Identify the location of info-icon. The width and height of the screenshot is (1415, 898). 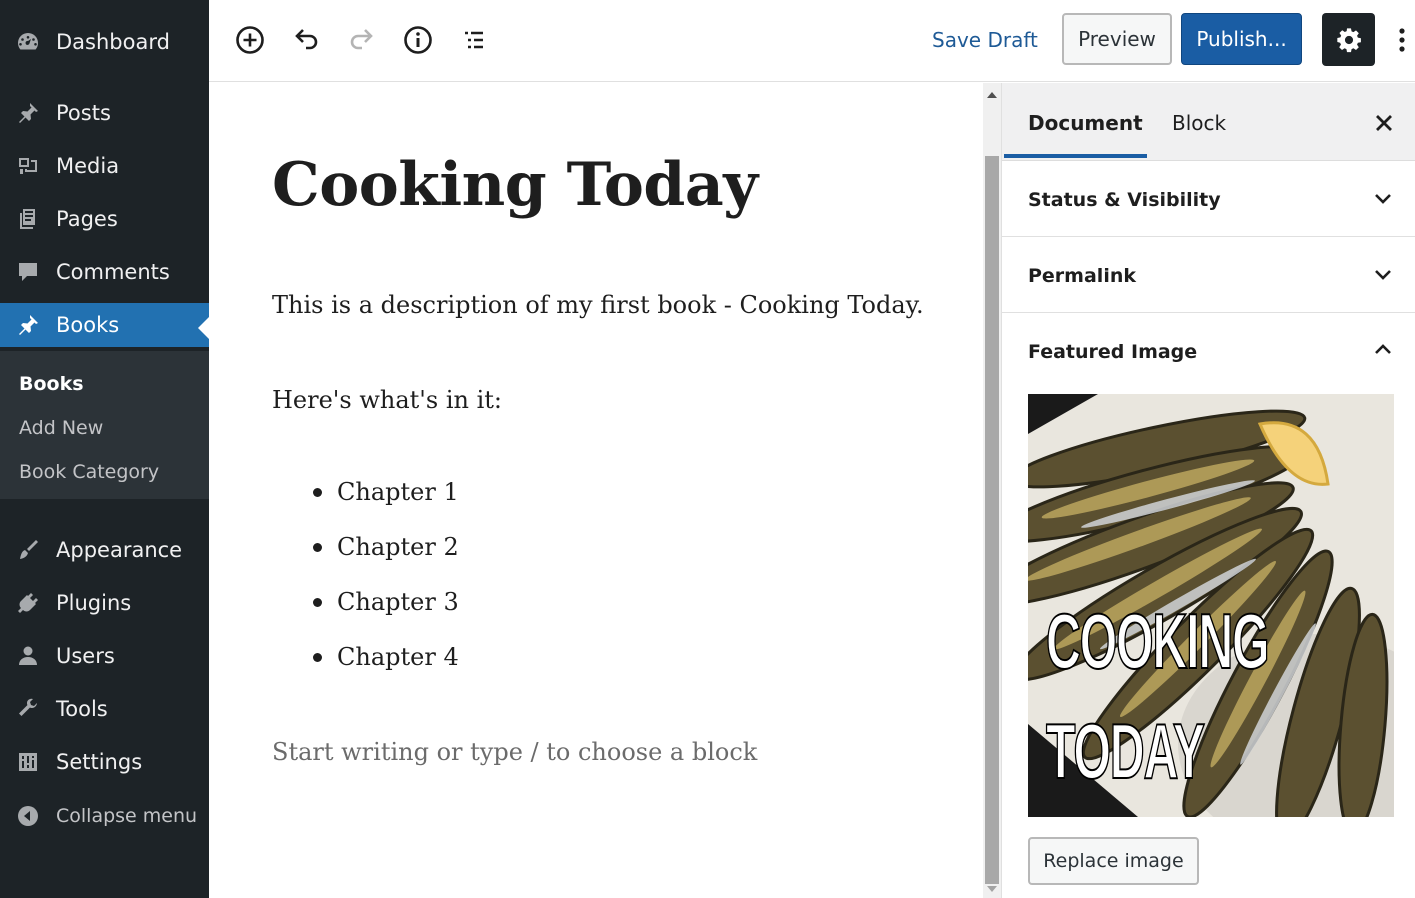
(418, 40).